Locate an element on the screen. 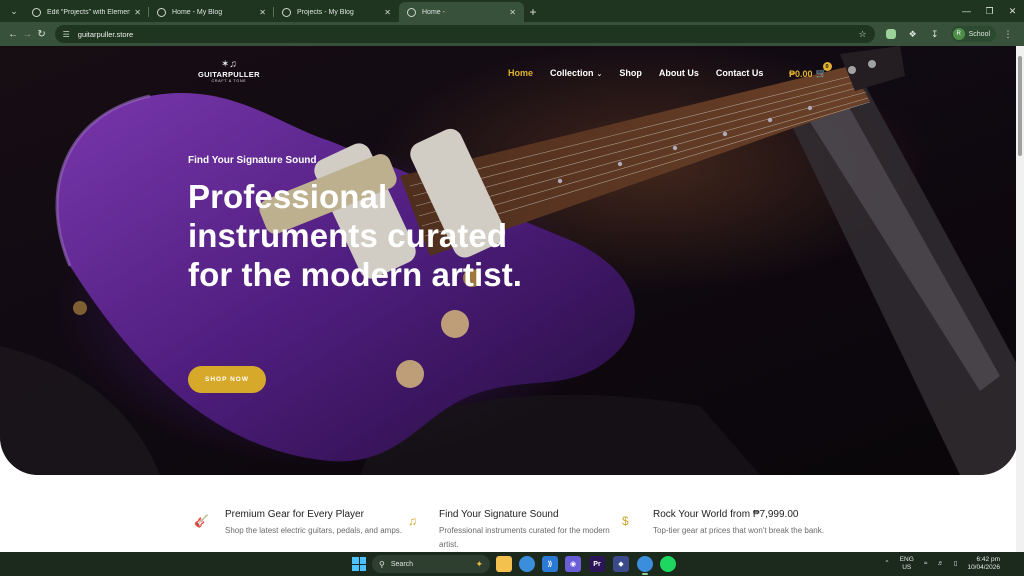  system-tray: ⌃ ENG US ≈ ♬ ▯ 6:42 pm 10/04/2026 is located at coordinates (954, 564).